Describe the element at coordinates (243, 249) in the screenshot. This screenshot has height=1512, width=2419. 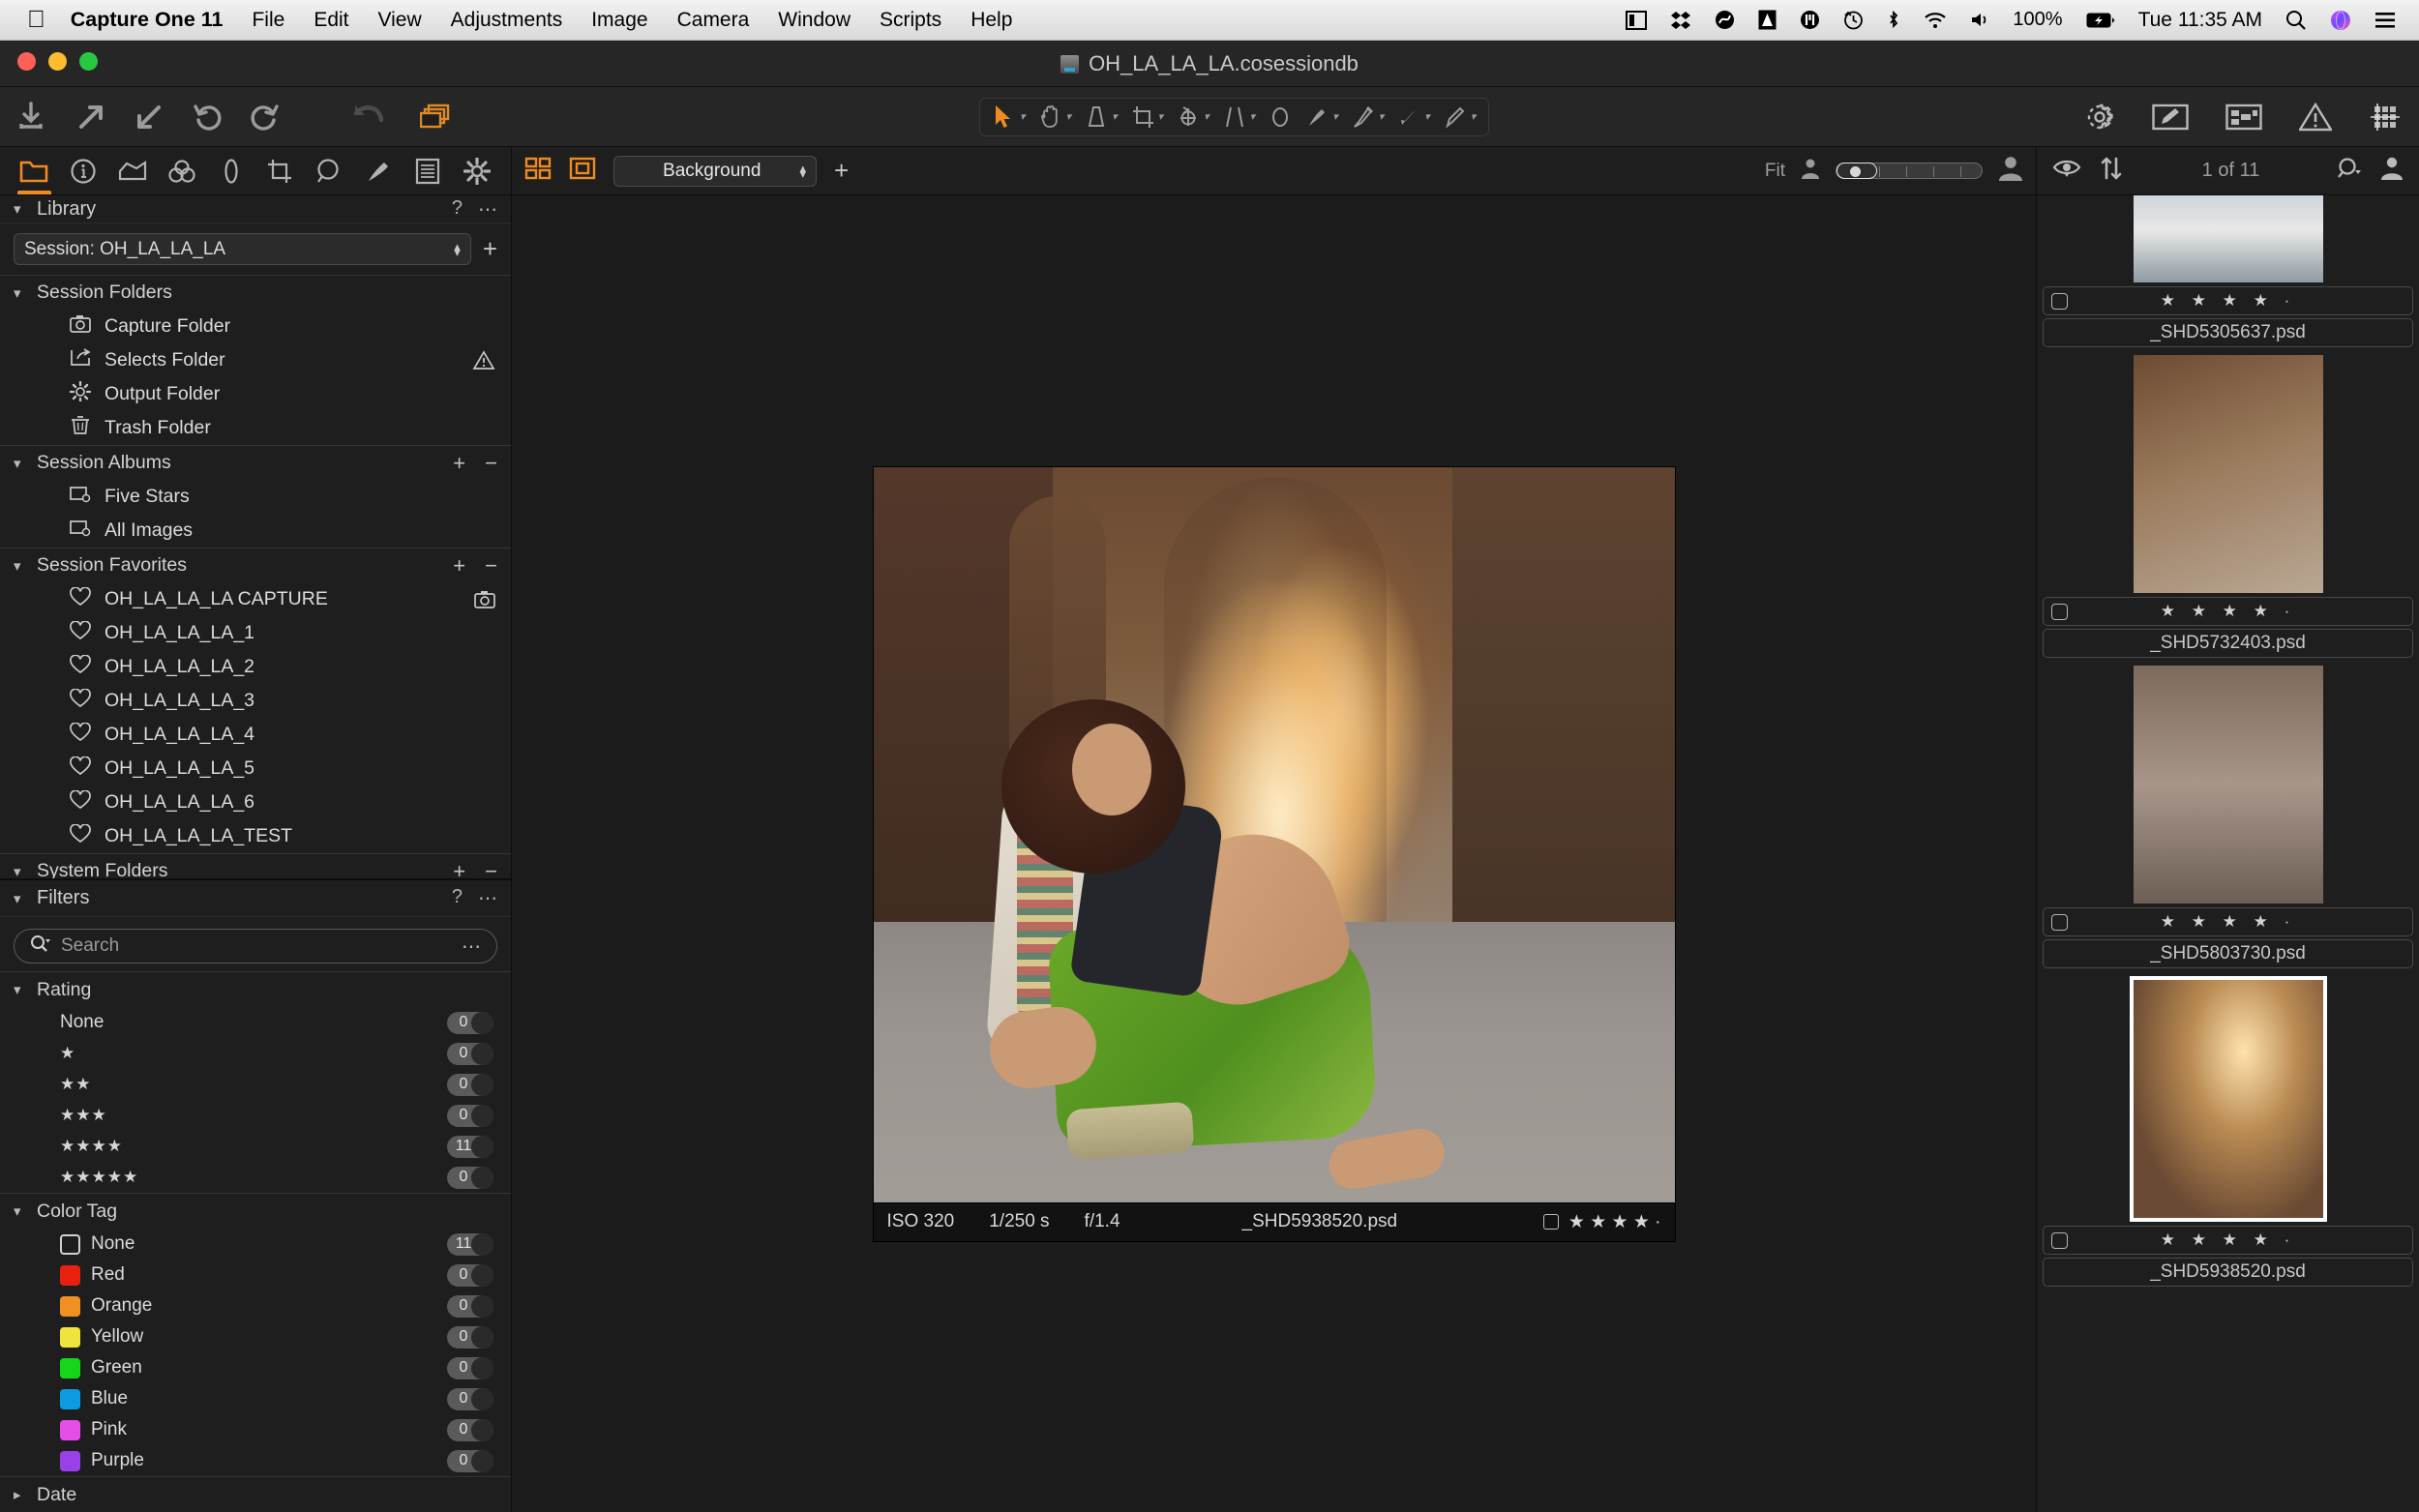
I see `session-select: Session: OH_LA_LA_LA ▴ ▾` at that location.